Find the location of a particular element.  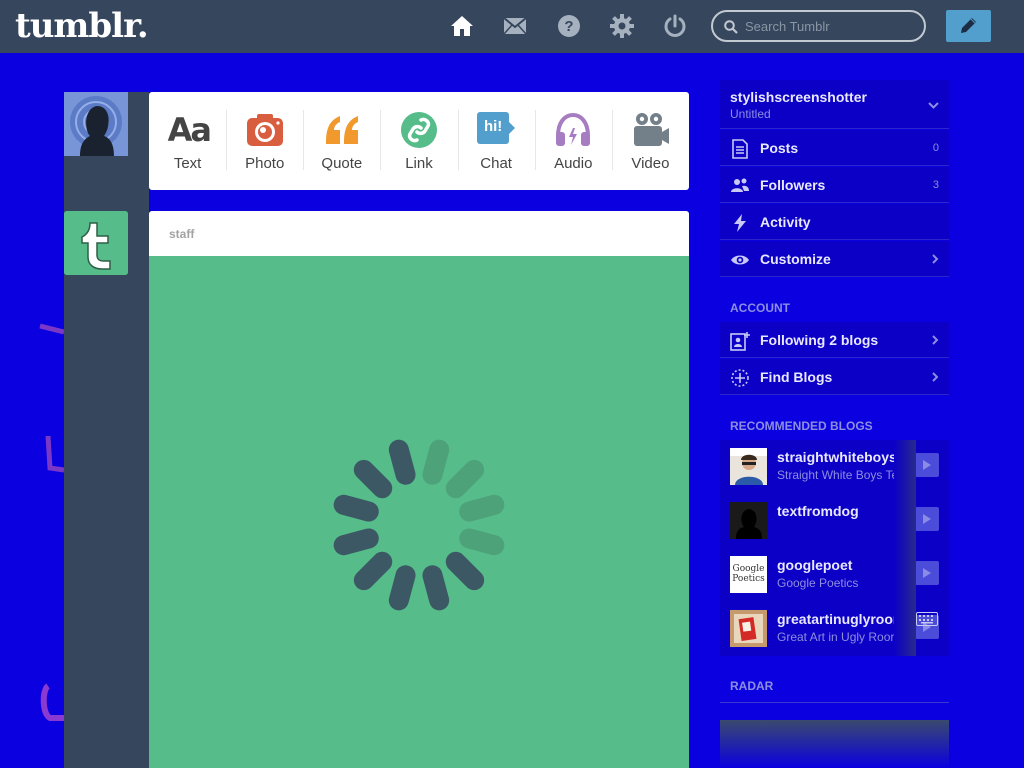

post-header: staff is located at coordinates (419, 233).